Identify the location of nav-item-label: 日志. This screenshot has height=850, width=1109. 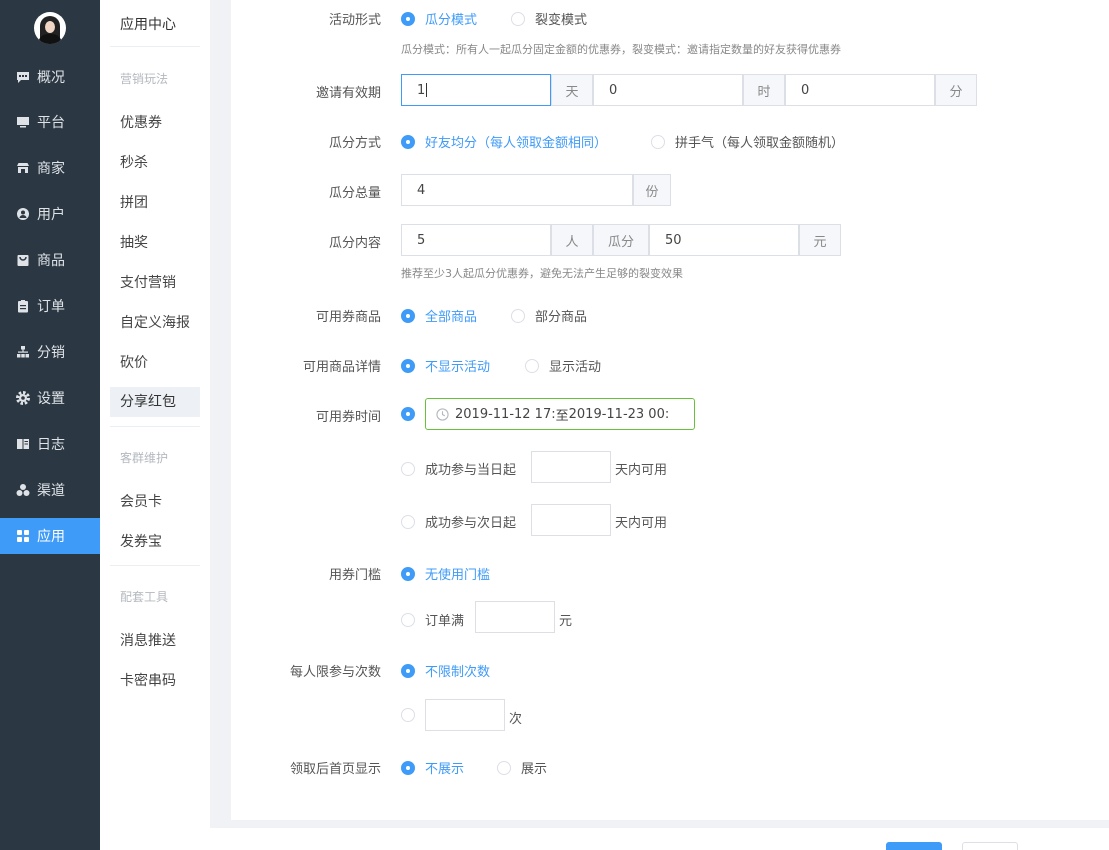
(51, 445).